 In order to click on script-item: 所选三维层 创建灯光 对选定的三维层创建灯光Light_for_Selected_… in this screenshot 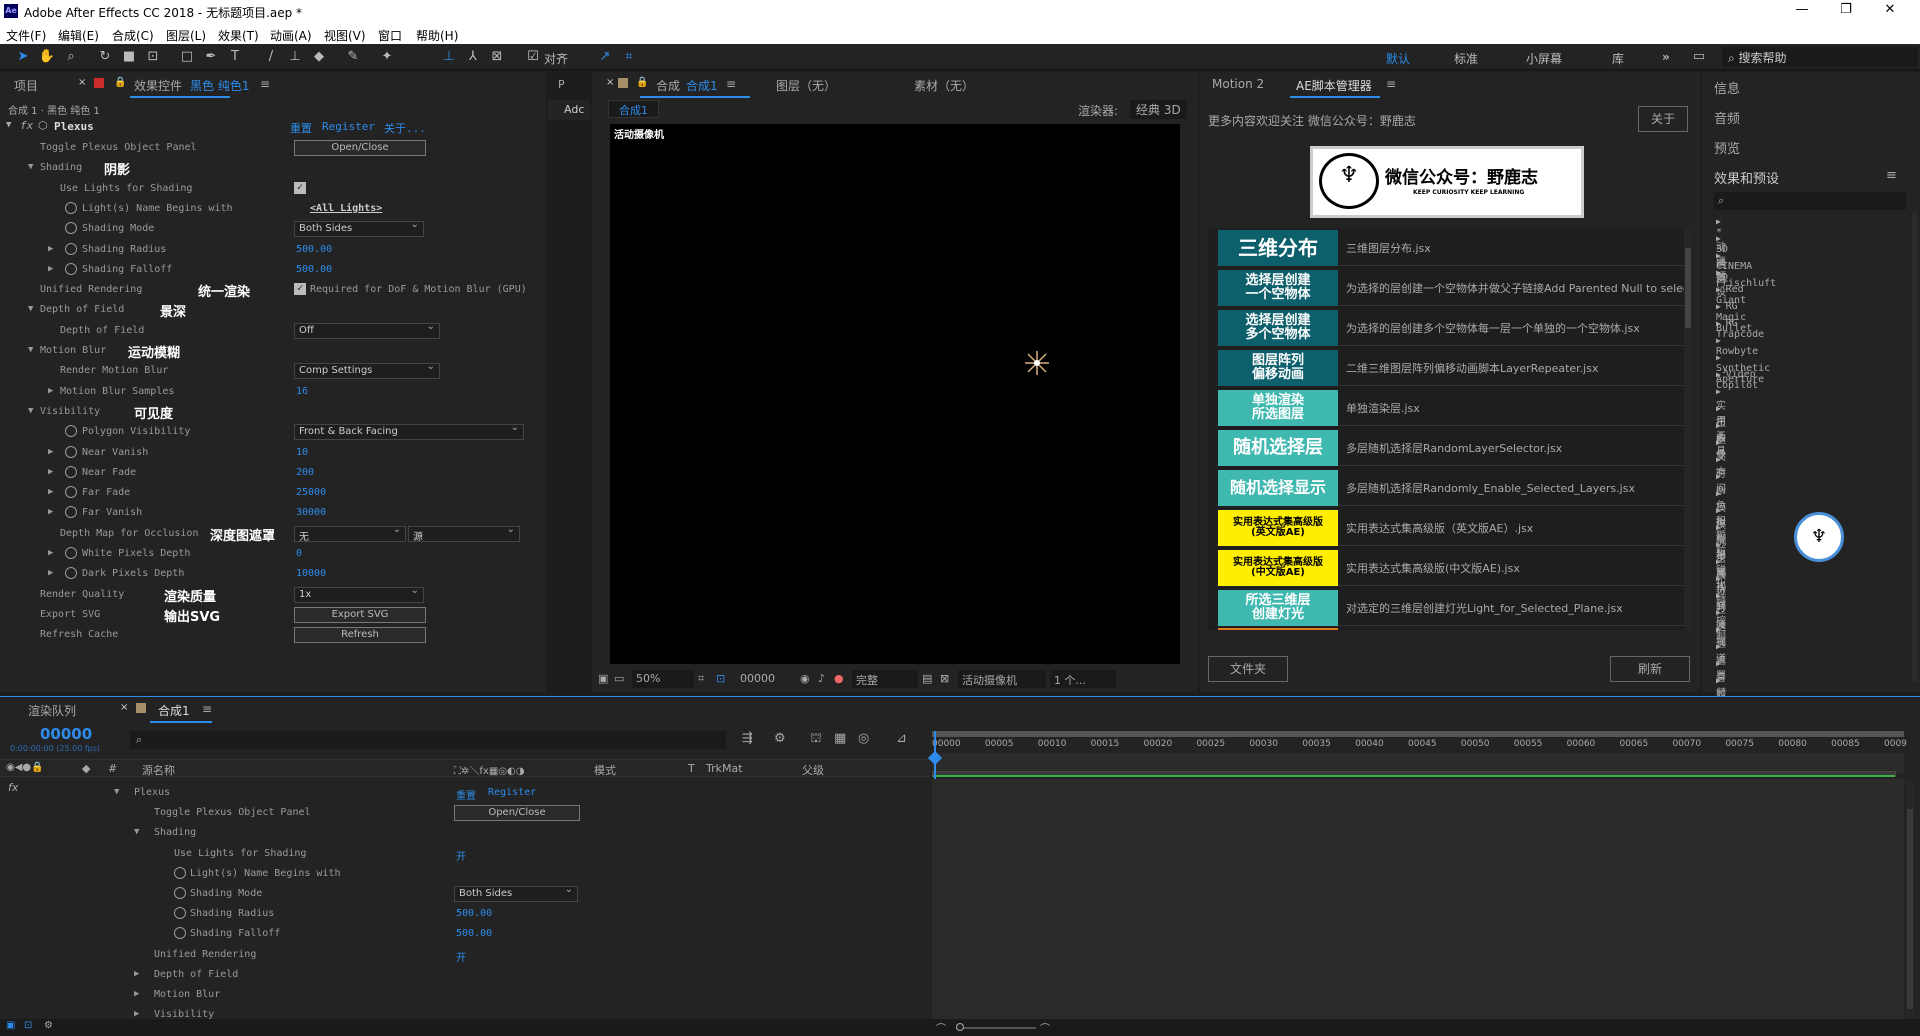, I will do `click(1452, 607)`.